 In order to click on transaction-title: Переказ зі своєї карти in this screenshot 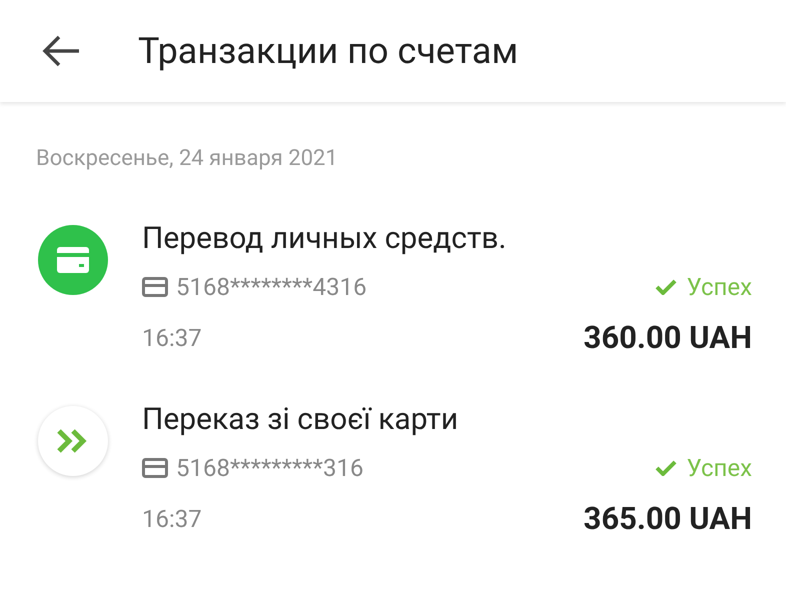, I will do `click(301, 420)`.